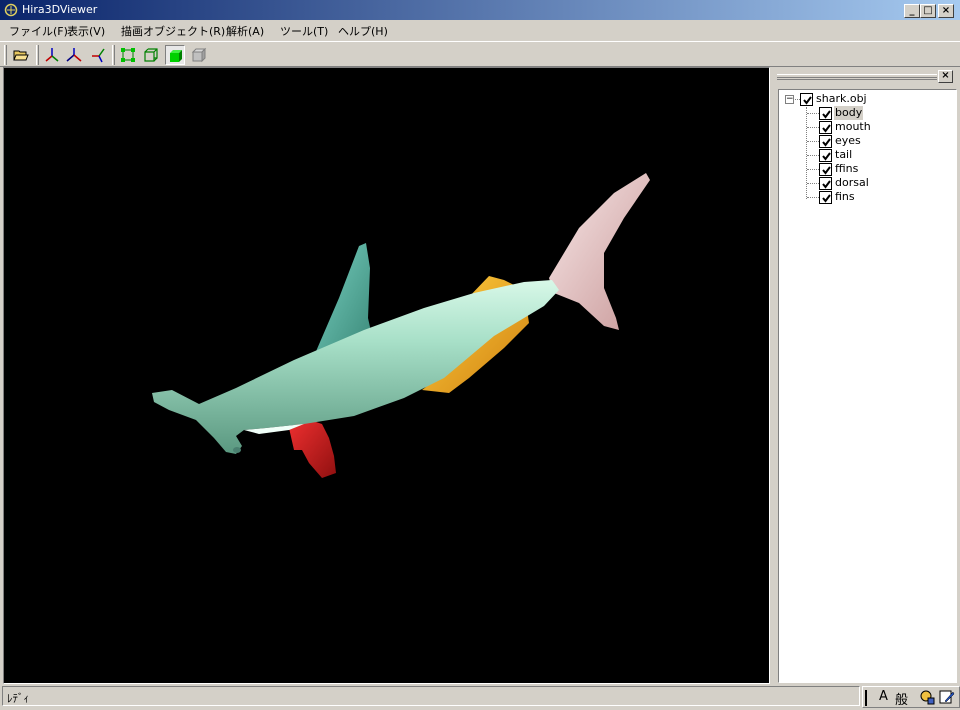  I want to click on tree-item-ffins: ffins, so click(846, 169).